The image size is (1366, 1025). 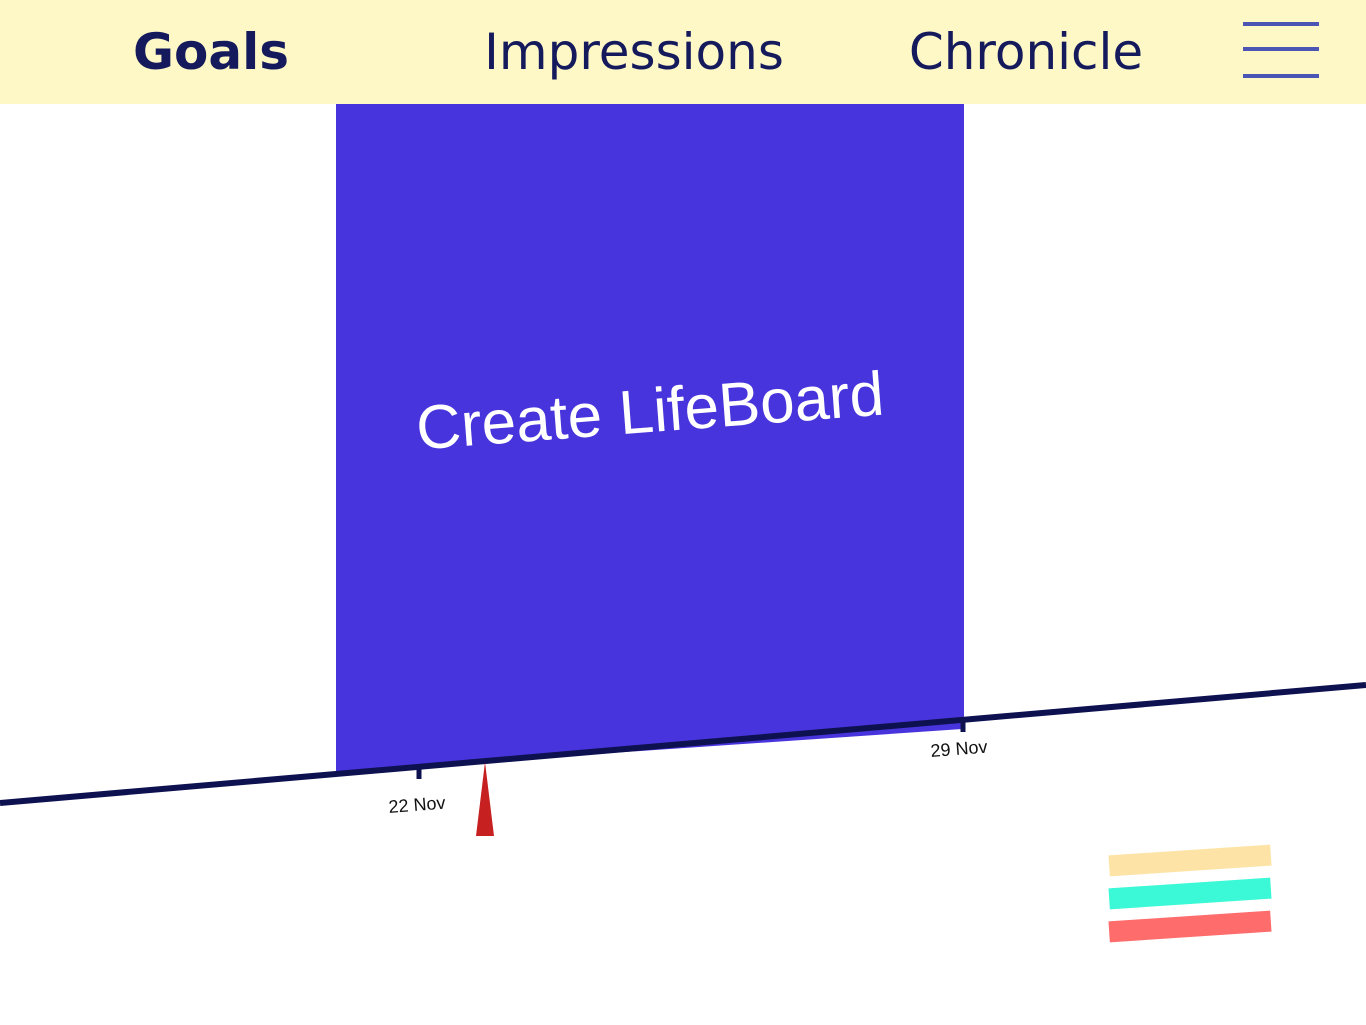 What do you see at coordinates (417, 805) in the screenshot?
I see `tick-label-22-nov: 22 Nov` at bounding box center [417, 805].